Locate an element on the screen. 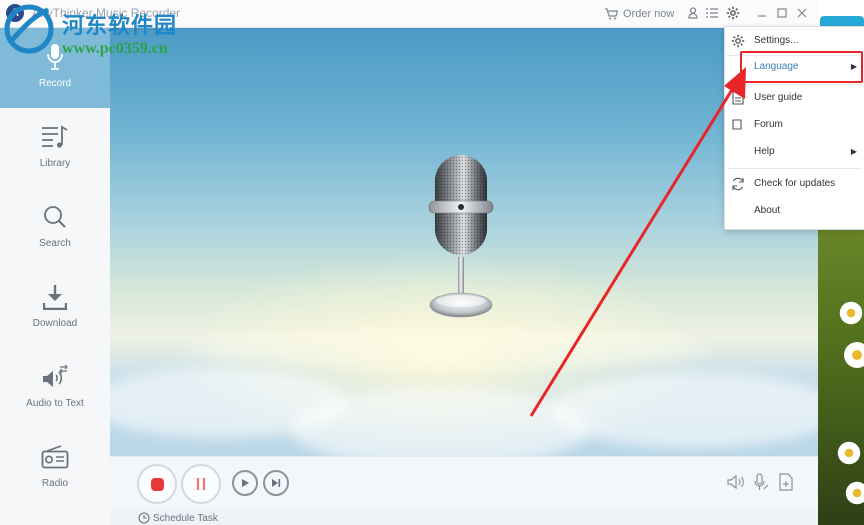 This screenshot has width=864, height=525. sidebar-item-label: Search is located at coordinates (55, 243).